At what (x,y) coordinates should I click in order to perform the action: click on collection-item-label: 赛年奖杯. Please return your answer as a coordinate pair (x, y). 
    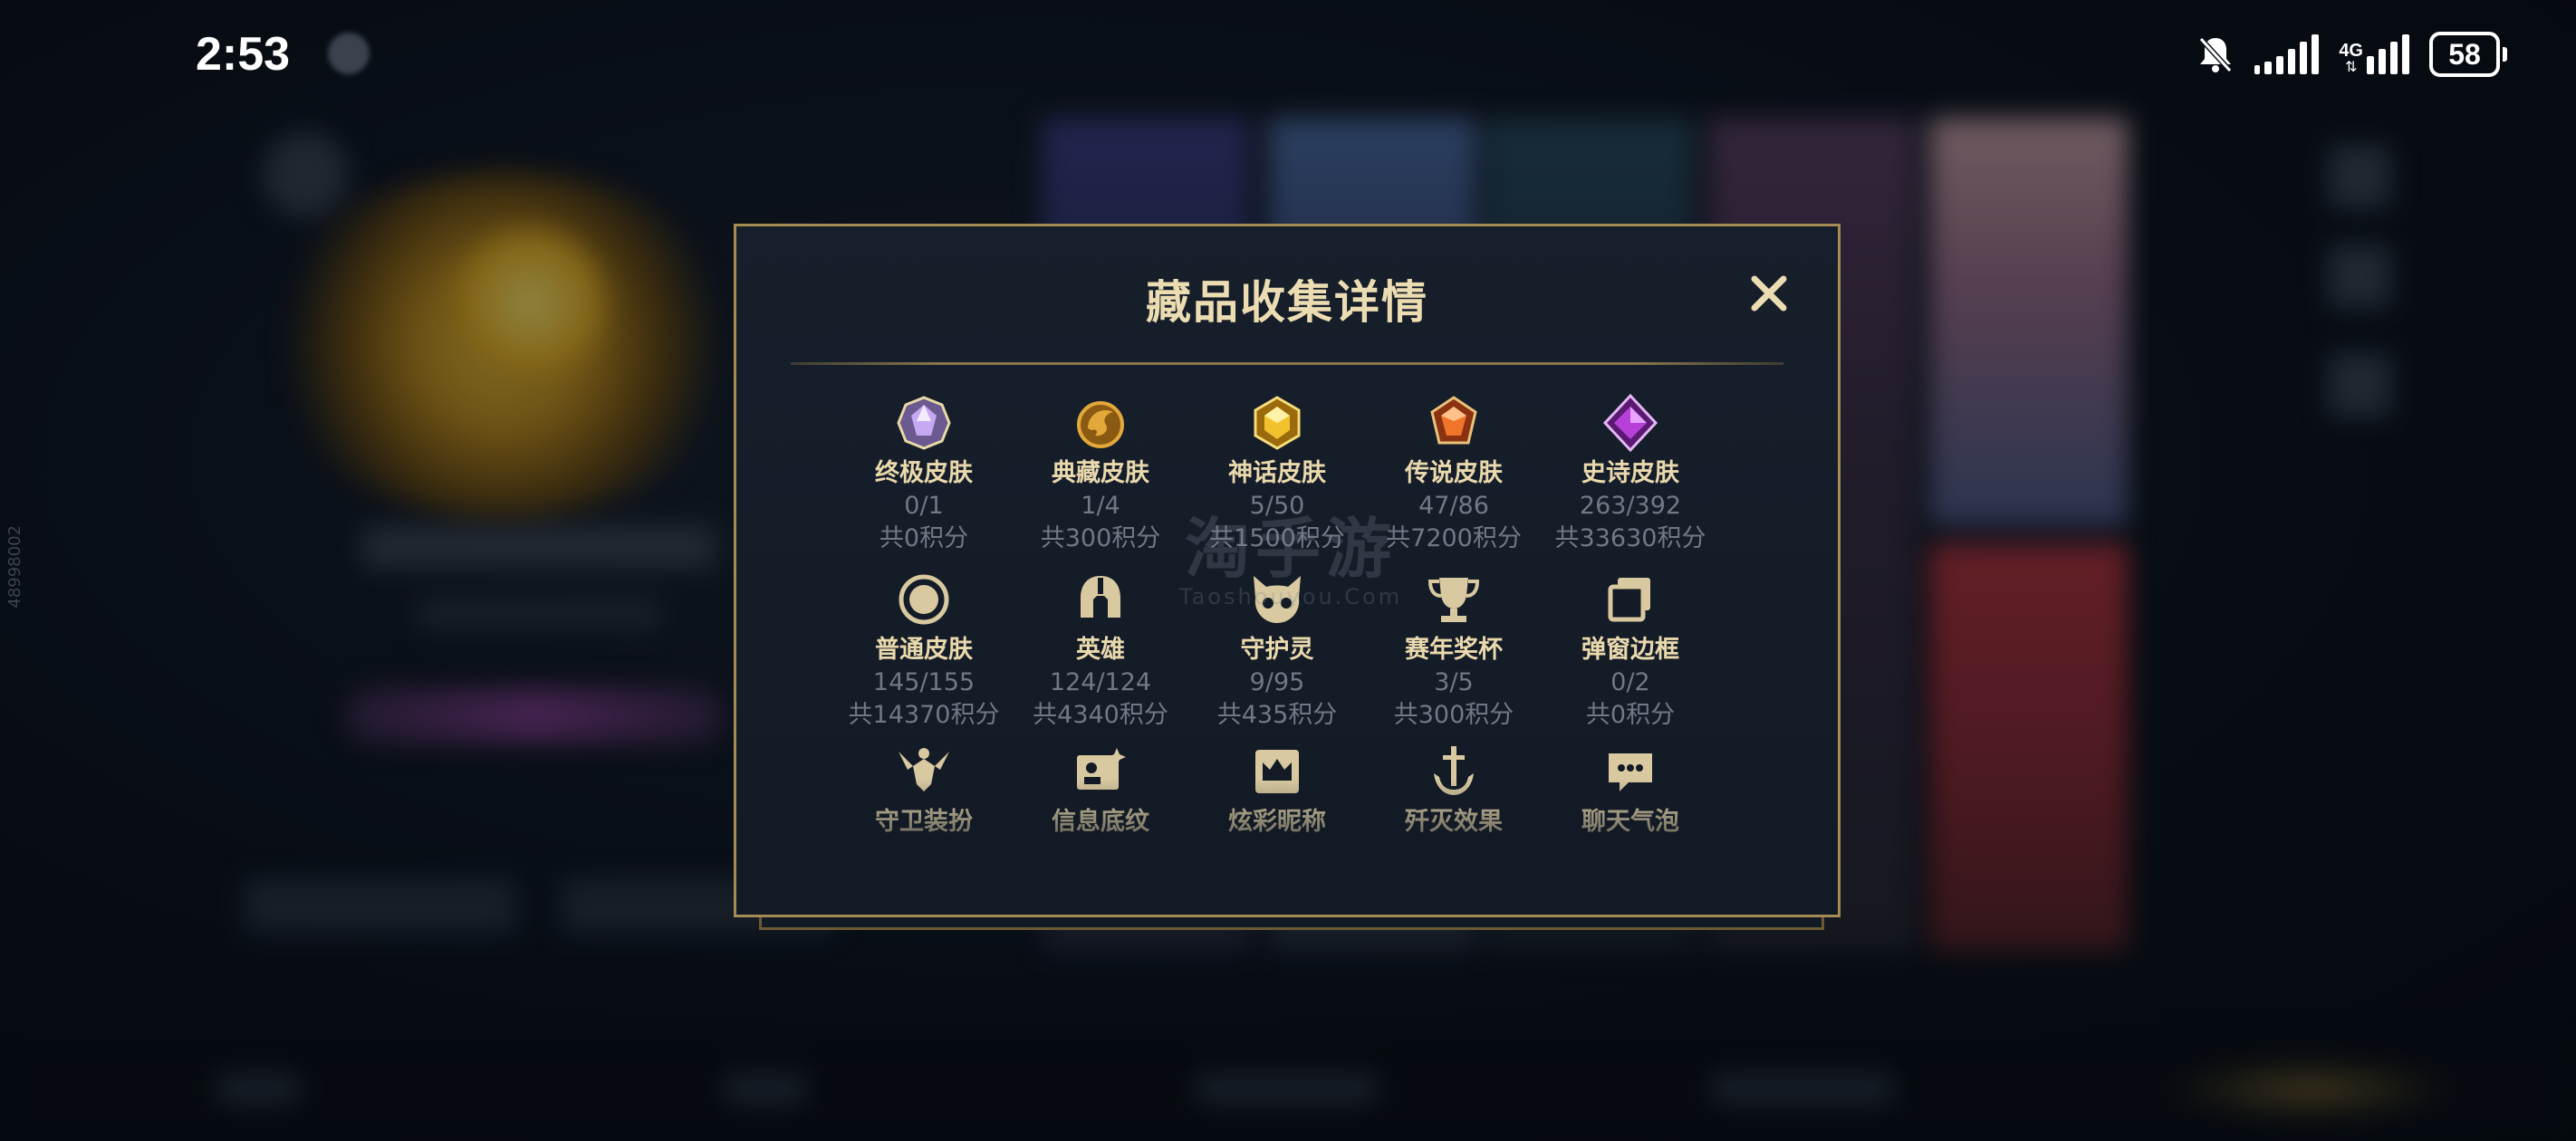
    Looking at the image, I should click on (1454, 650).